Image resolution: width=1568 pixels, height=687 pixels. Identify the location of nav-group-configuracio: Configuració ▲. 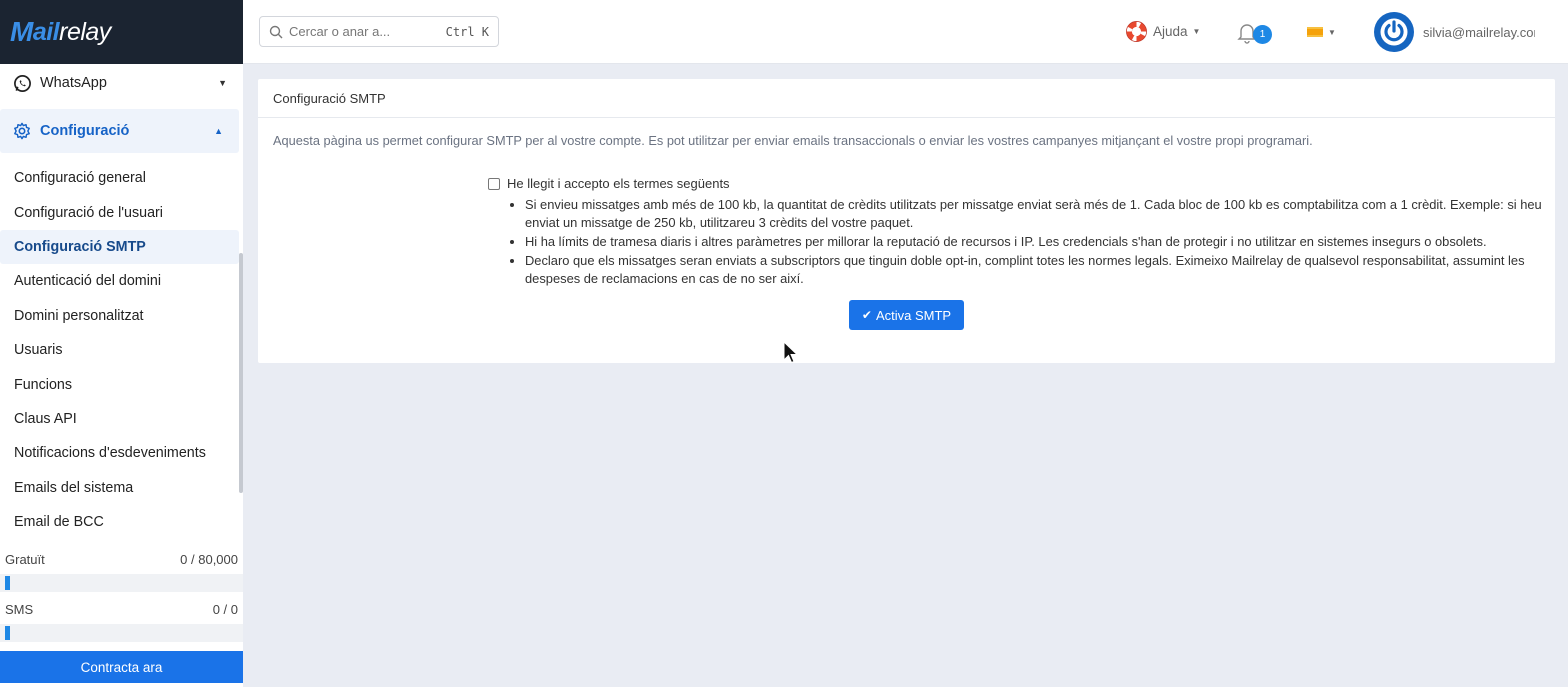
(119, 131).